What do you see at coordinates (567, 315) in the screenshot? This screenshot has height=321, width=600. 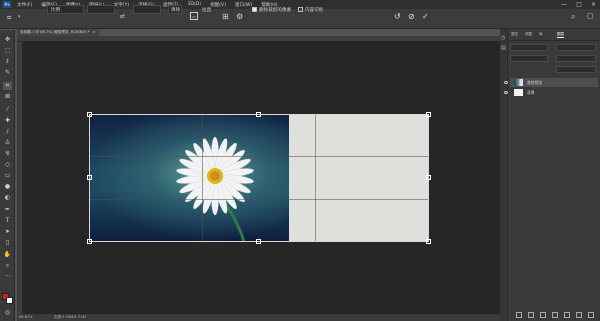 I see `new-group-icon` at bounding box center [567, 315].